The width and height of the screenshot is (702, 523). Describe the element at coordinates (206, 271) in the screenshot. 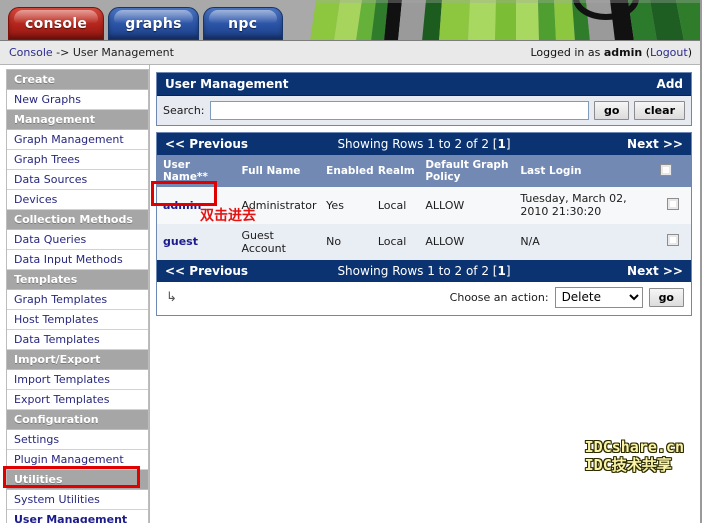

I see `previous-page-link-bottom: << Previous` at that location.